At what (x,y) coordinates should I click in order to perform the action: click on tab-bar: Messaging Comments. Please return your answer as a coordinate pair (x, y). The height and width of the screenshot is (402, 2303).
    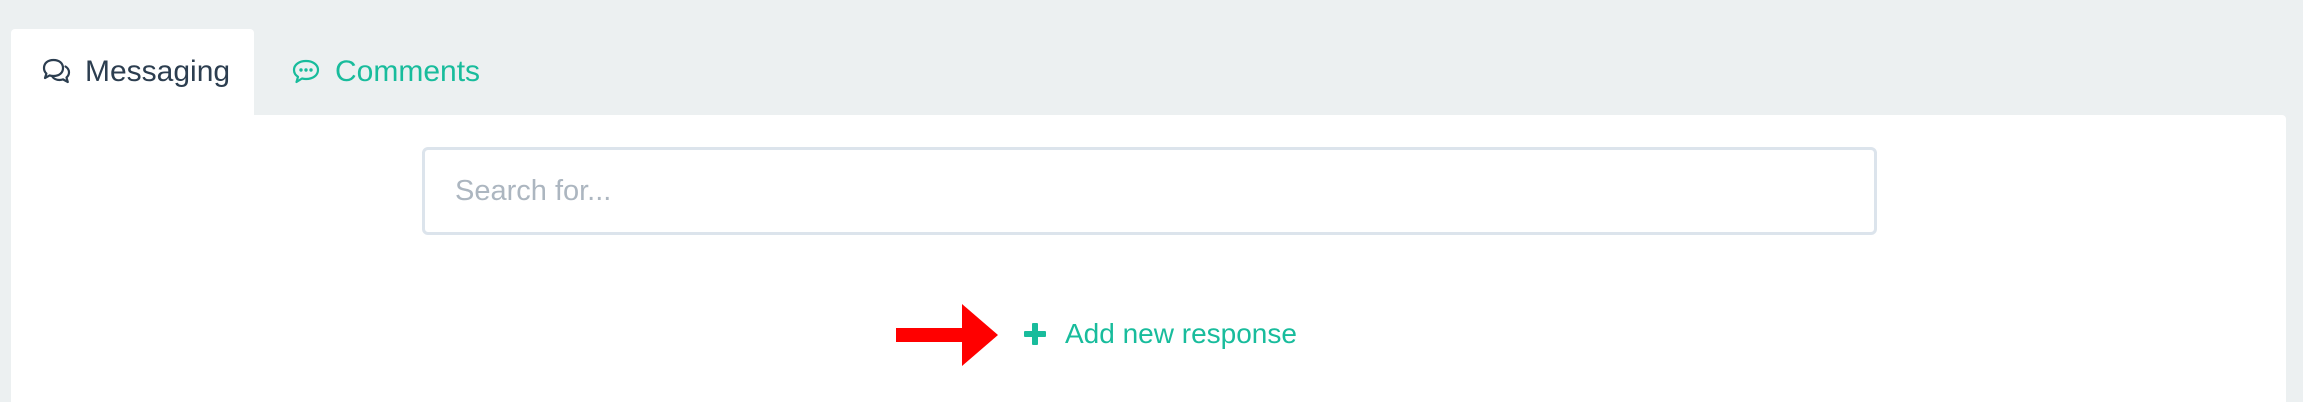
    Looking at the image, I should click on (245, 72).